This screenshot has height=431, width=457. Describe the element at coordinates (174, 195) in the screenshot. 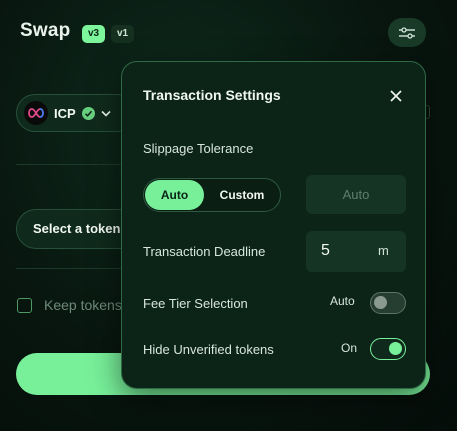

I see `slippage-auto-button: Auto` at that location.